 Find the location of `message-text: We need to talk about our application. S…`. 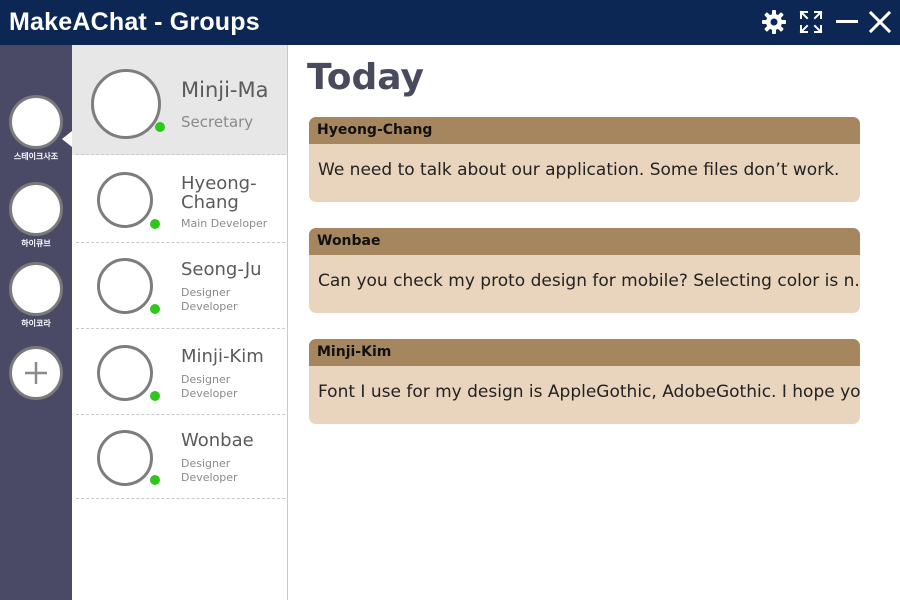

message-text: We need to talk about our application. S… is located at coordinates (579, 170).